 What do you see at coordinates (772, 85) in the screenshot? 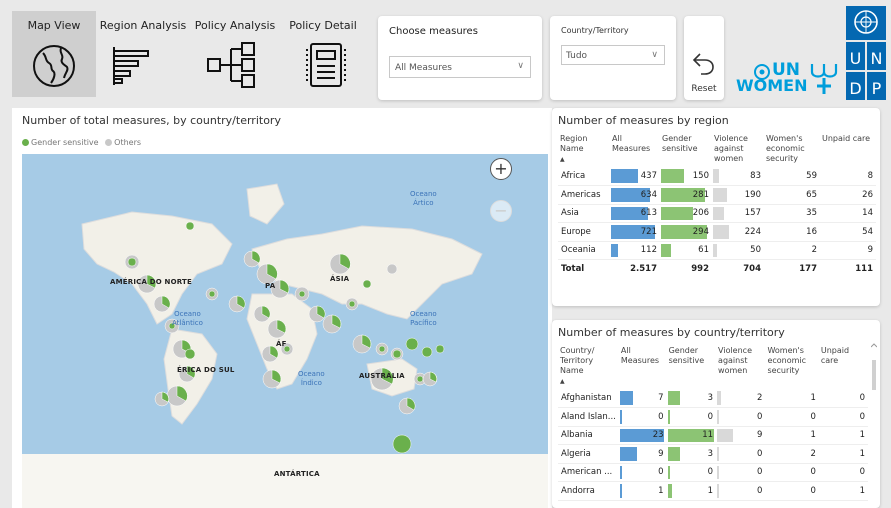
I see `un-women-logo-text: WOMEN` at bounding box center [772, 85].